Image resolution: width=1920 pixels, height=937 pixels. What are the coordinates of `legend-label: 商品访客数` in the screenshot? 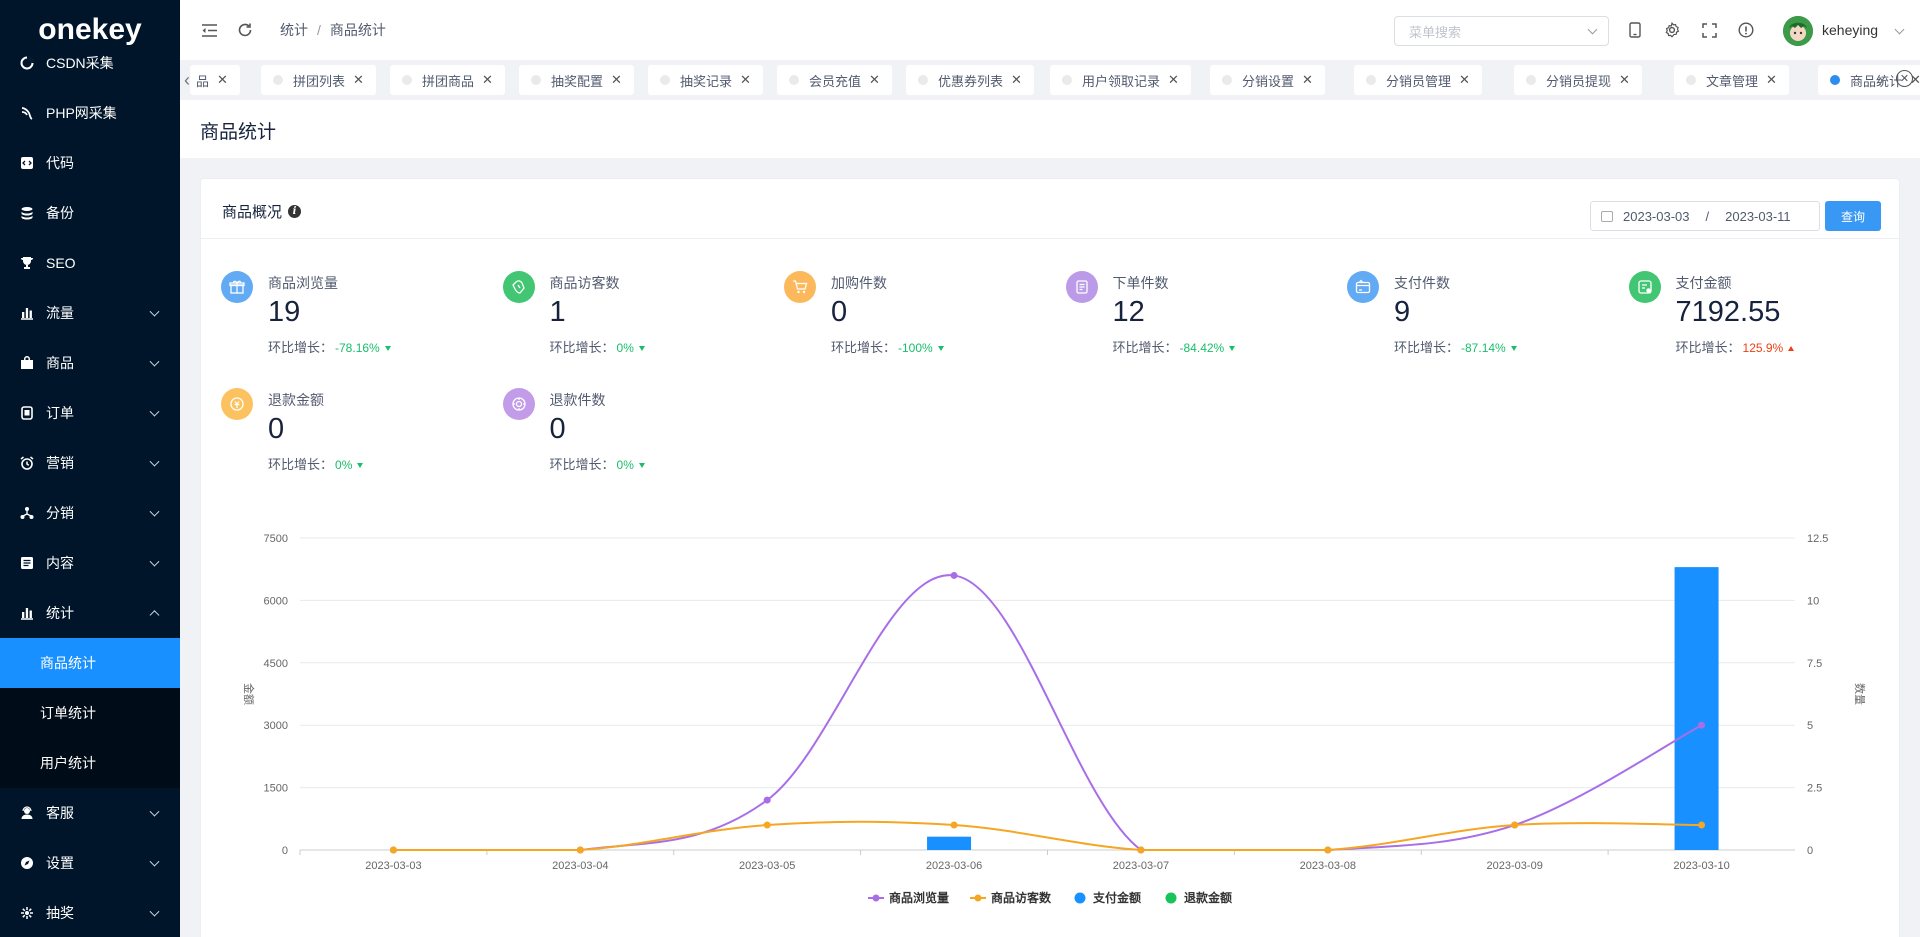 It's located at (1021, 897).